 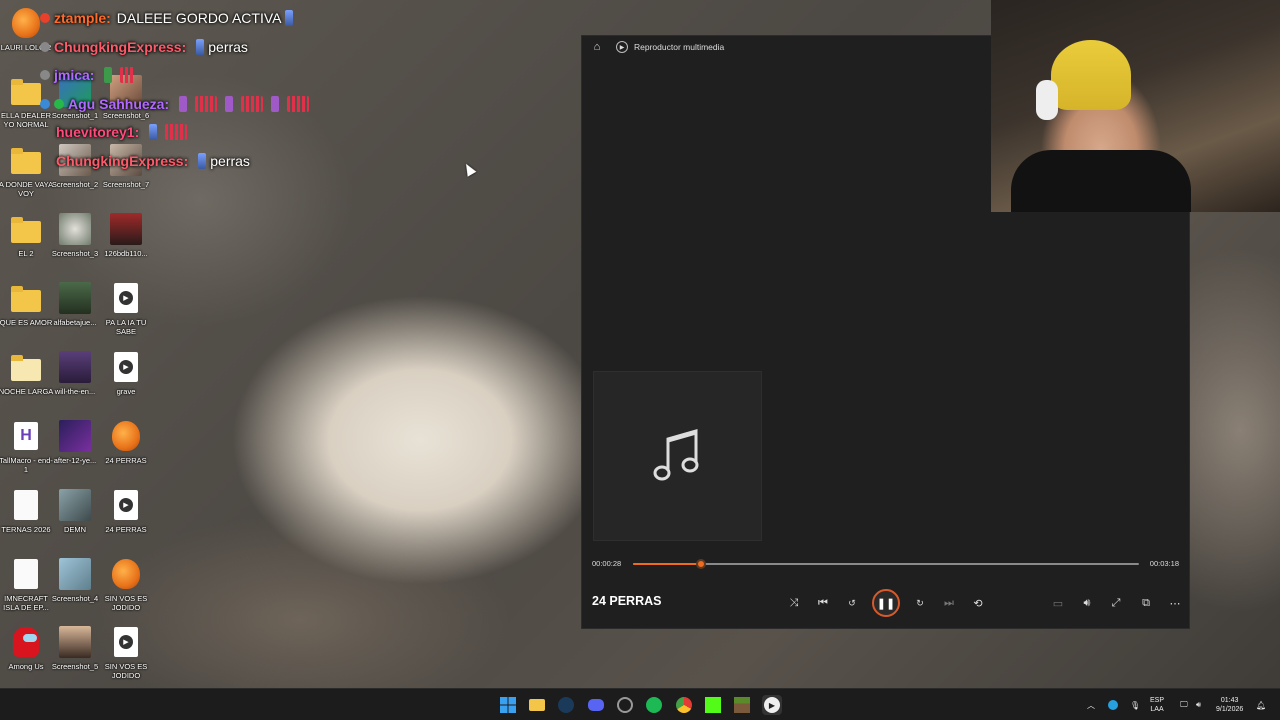 I want to click on song-title: 24 PERRAS, so click(x=627, y=601).